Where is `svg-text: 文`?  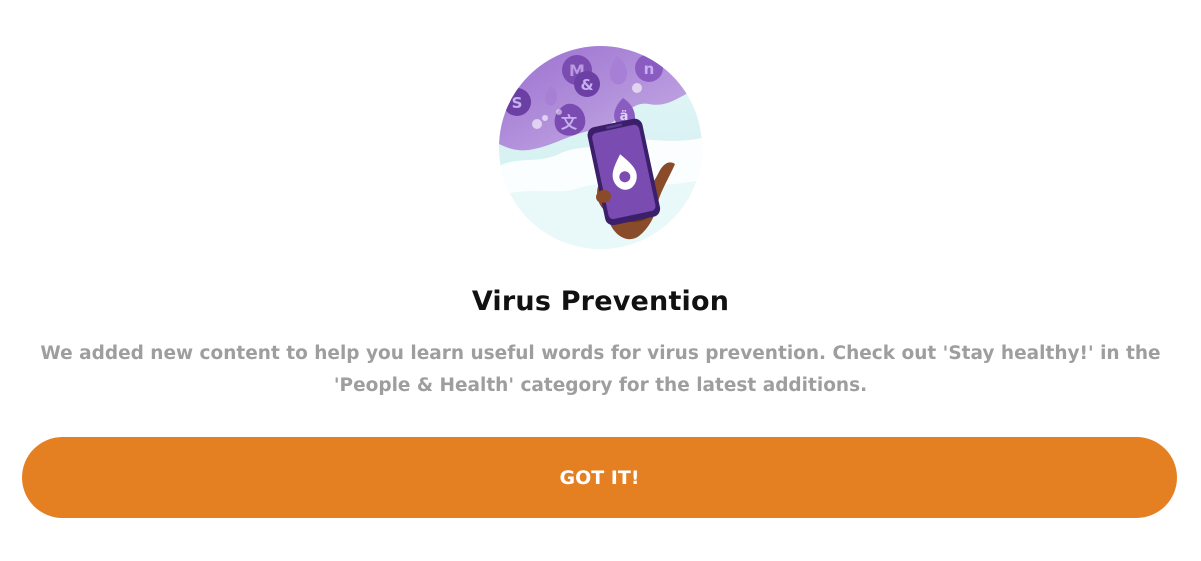
svg-text: 文 is located at coordinates (569, 122).